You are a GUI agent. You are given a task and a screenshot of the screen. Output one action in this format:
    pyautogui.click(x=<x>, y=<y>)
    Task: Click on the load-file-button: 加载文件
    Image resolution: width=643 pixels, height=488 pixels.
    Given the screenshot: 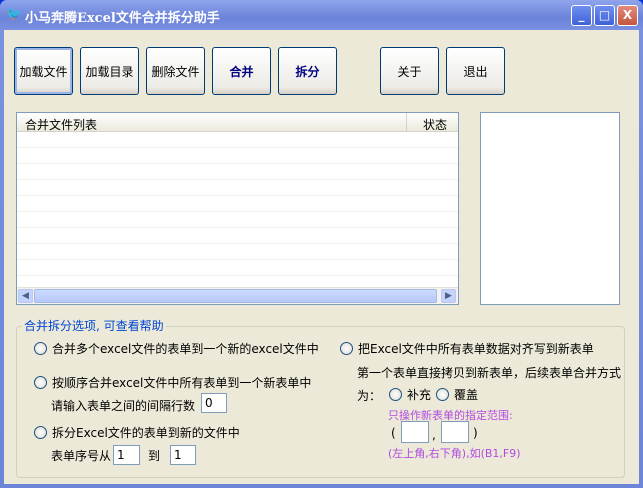 What is the action you would take?
    pyautogui.click(x=43, y=71)
    